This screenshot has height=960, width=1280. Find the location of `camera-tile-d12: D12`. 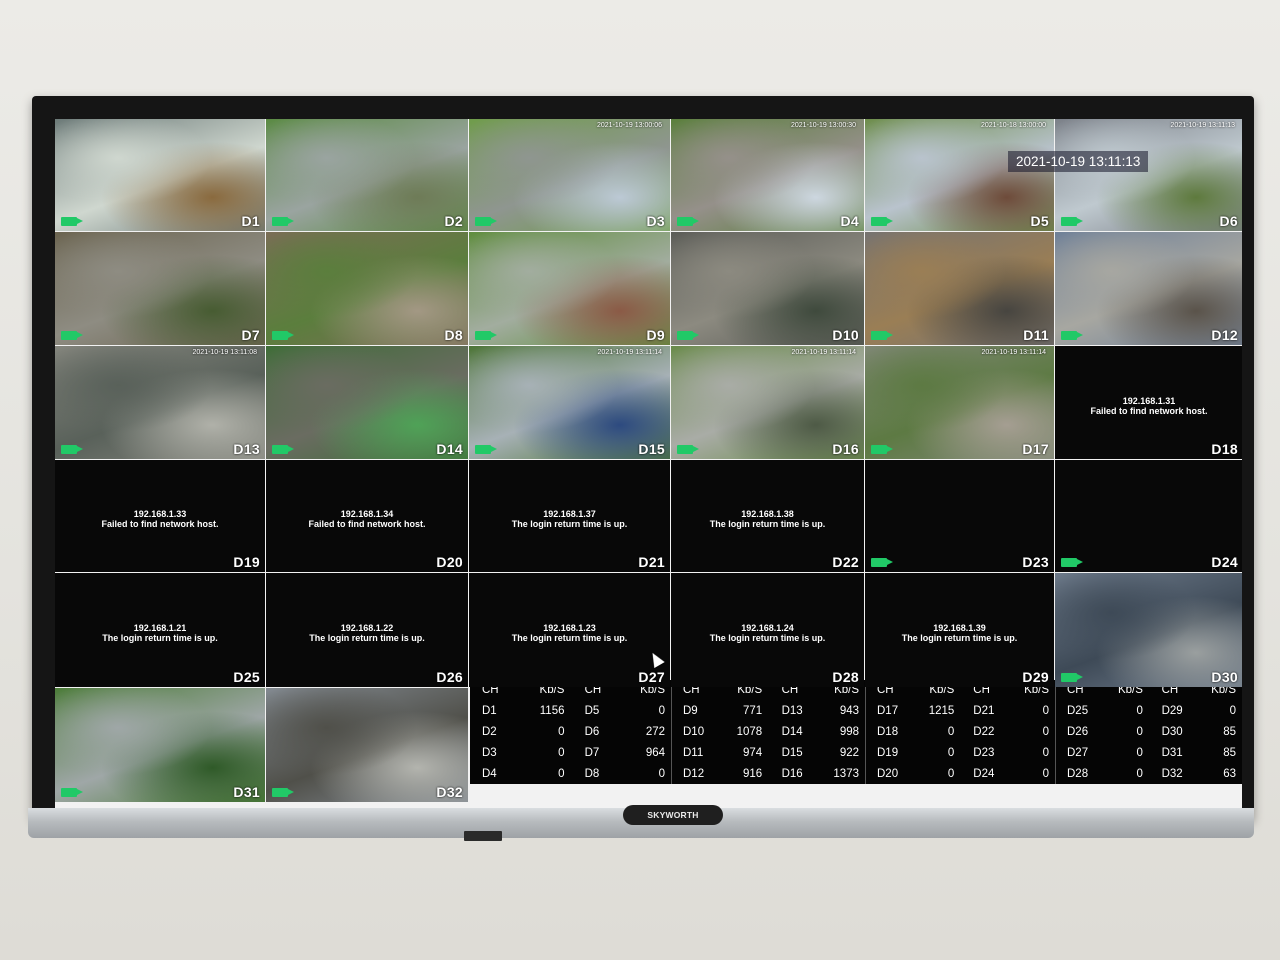

camera-tile-d12: D12 is located at coordinates (1148, 288).